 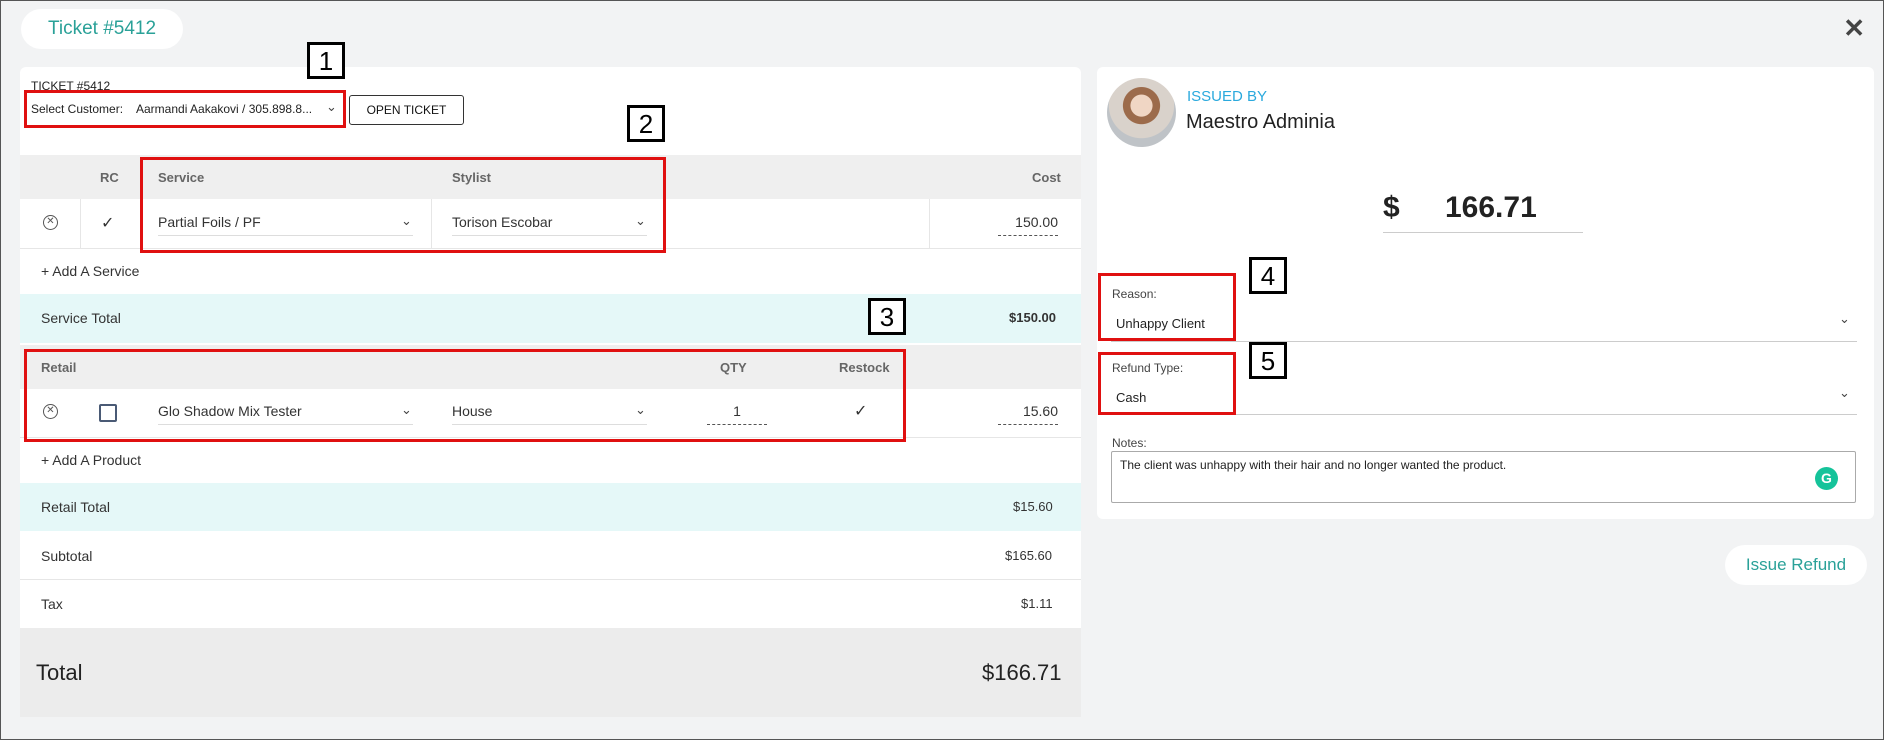 What do you see at coordinates (1268, 360) in the screenshot?
I see `annotation-number-5: 5` at bounding box center [1268, 360].